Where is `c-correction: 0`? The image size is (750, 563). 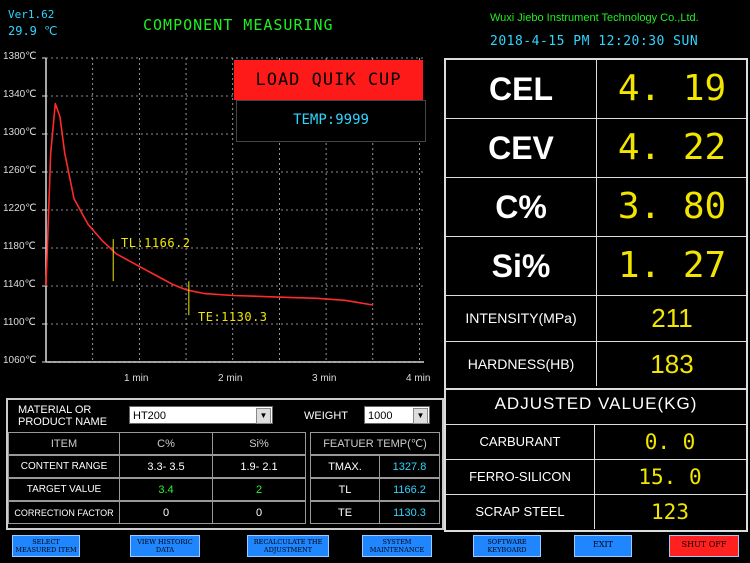
c-correction: 0 is located at coordinates (166, 512).